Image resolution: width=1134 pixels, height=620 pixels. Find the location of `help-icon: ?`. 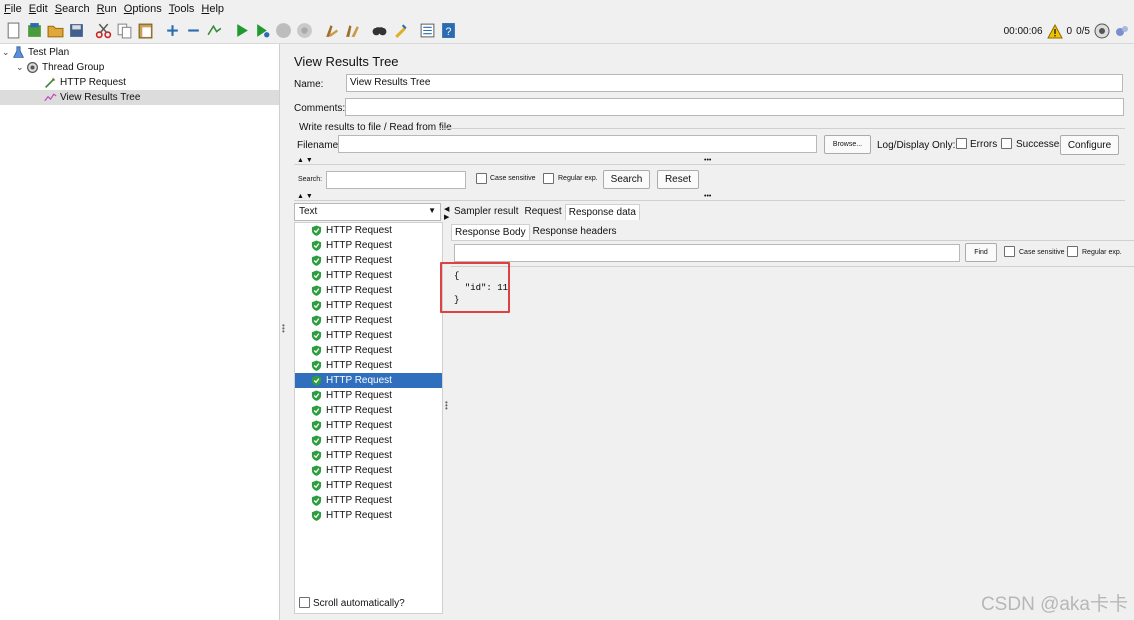

help-icon: ? is located at coordinates (448, 30).